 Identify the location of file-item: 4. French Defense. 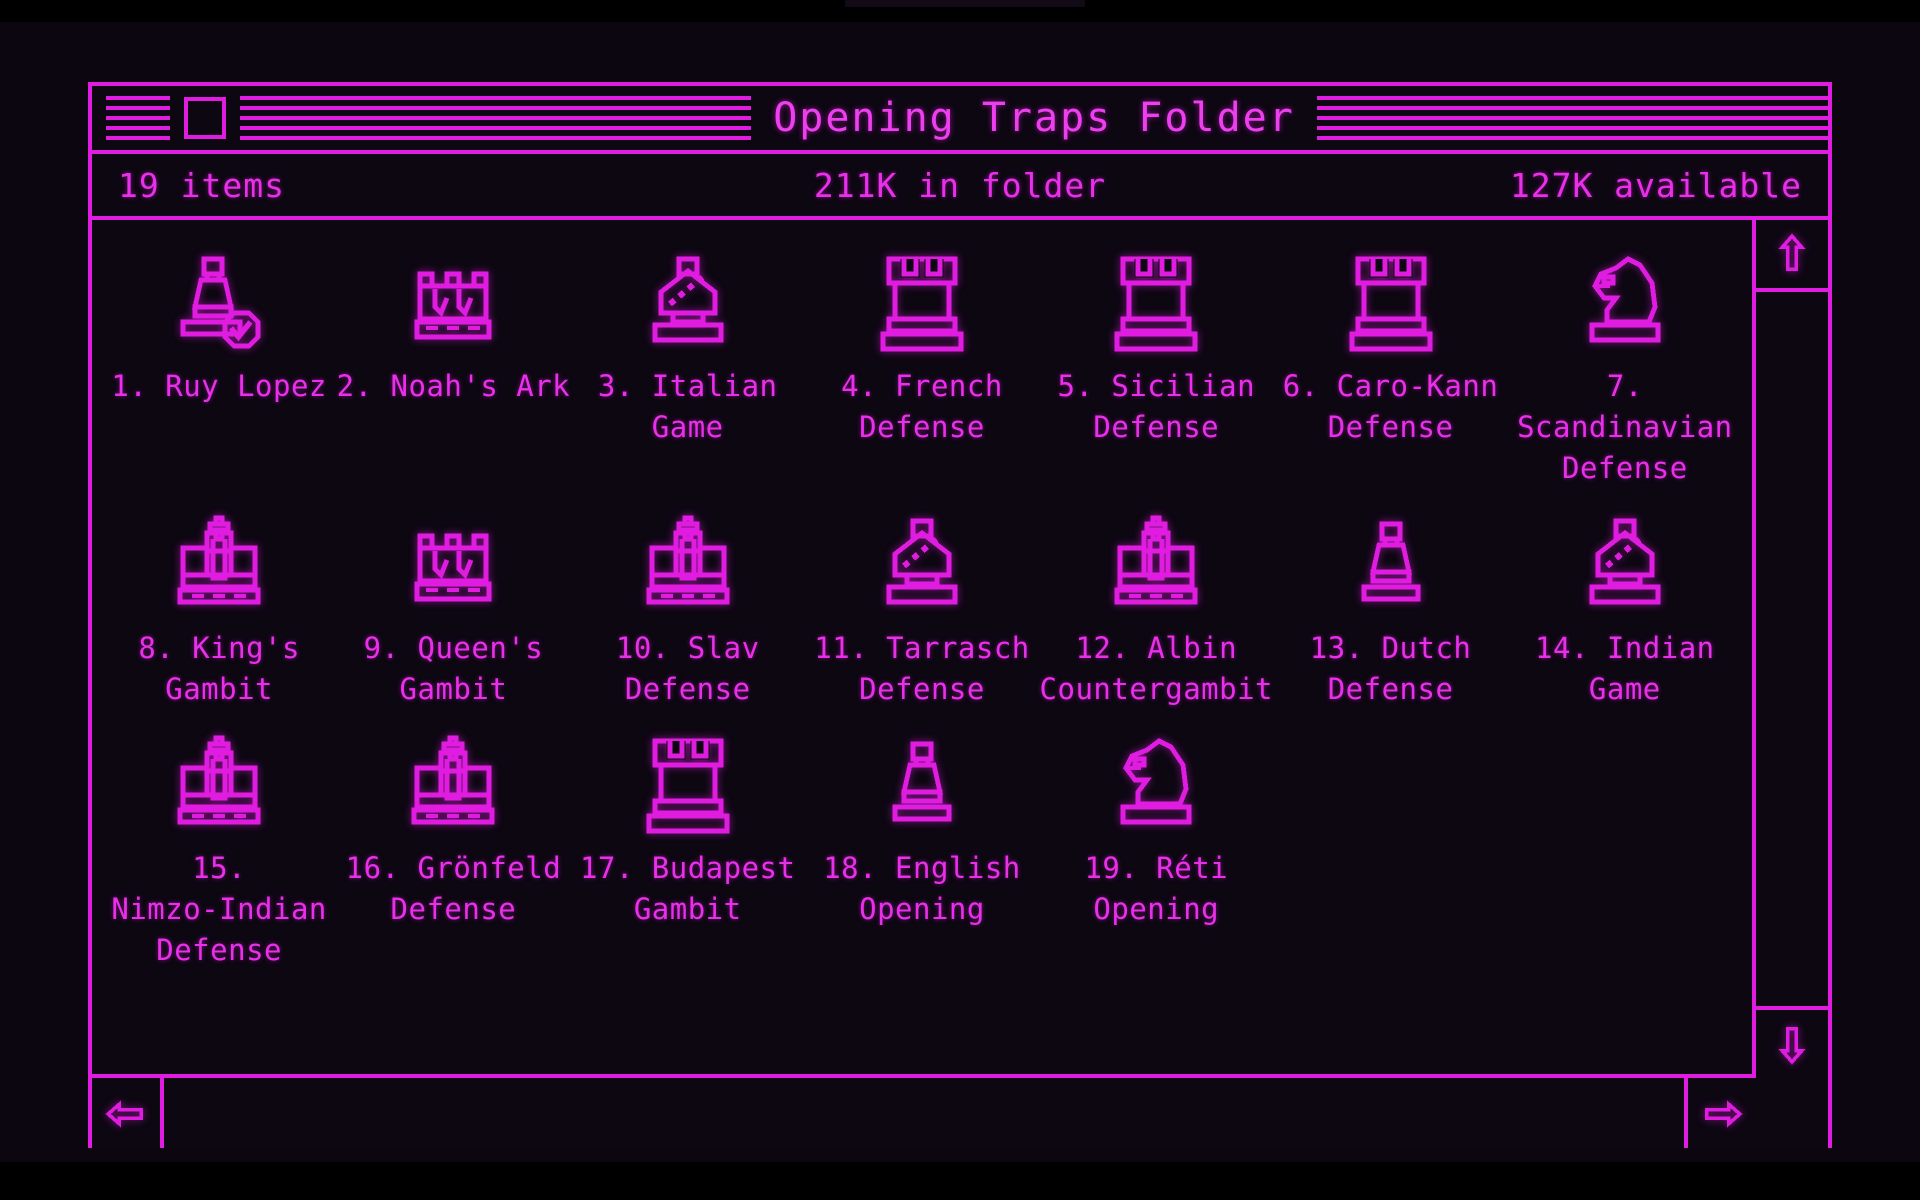
(922, 368).